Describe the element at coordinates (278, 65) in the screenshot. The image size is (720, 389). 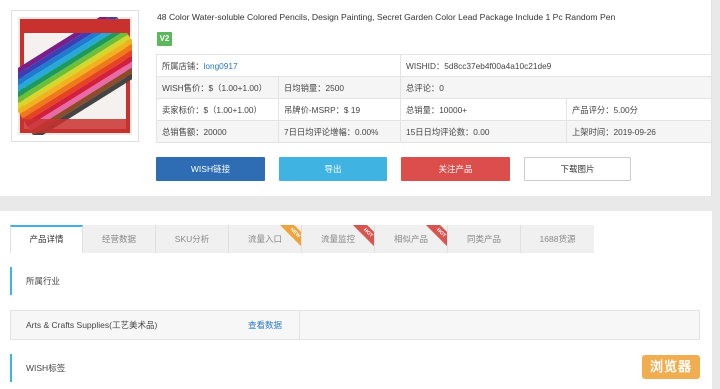
I see `store-cell: 所属店铺：long0917` at that location.